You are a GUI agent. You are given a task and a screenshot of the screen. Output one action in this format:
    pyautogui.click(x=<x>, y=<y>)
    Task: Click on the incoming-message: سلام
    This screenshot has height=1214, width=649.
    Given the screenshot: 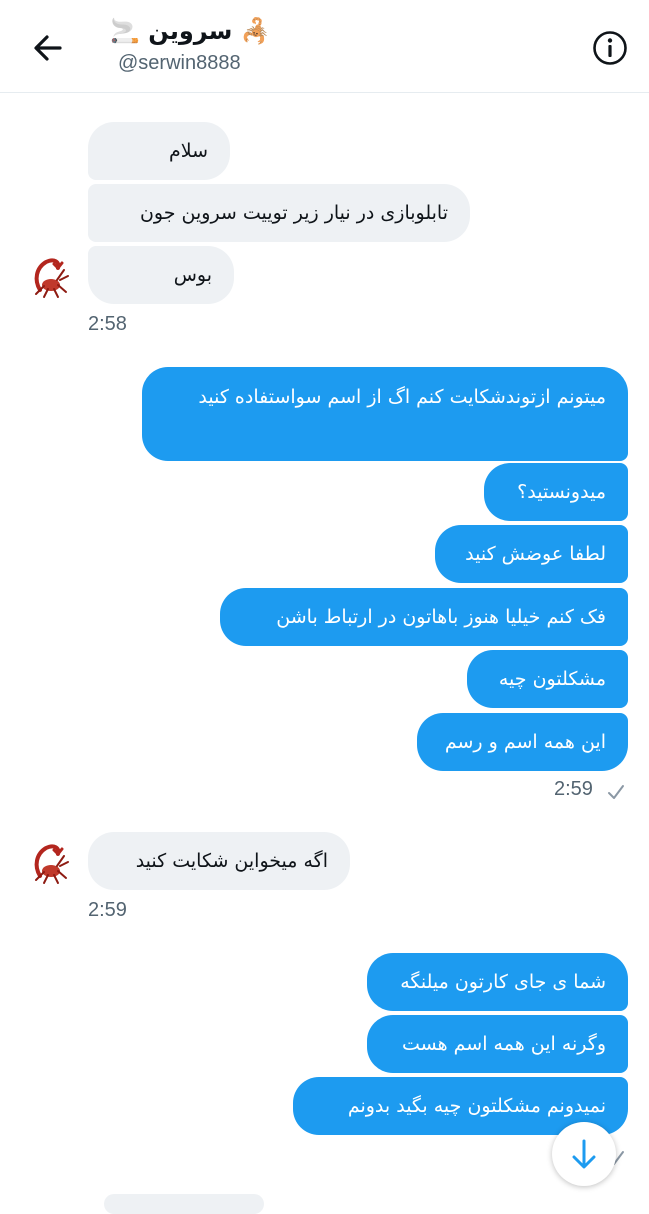 What is the action you would take?
    pyautogui.click(x=159, y=151)
    